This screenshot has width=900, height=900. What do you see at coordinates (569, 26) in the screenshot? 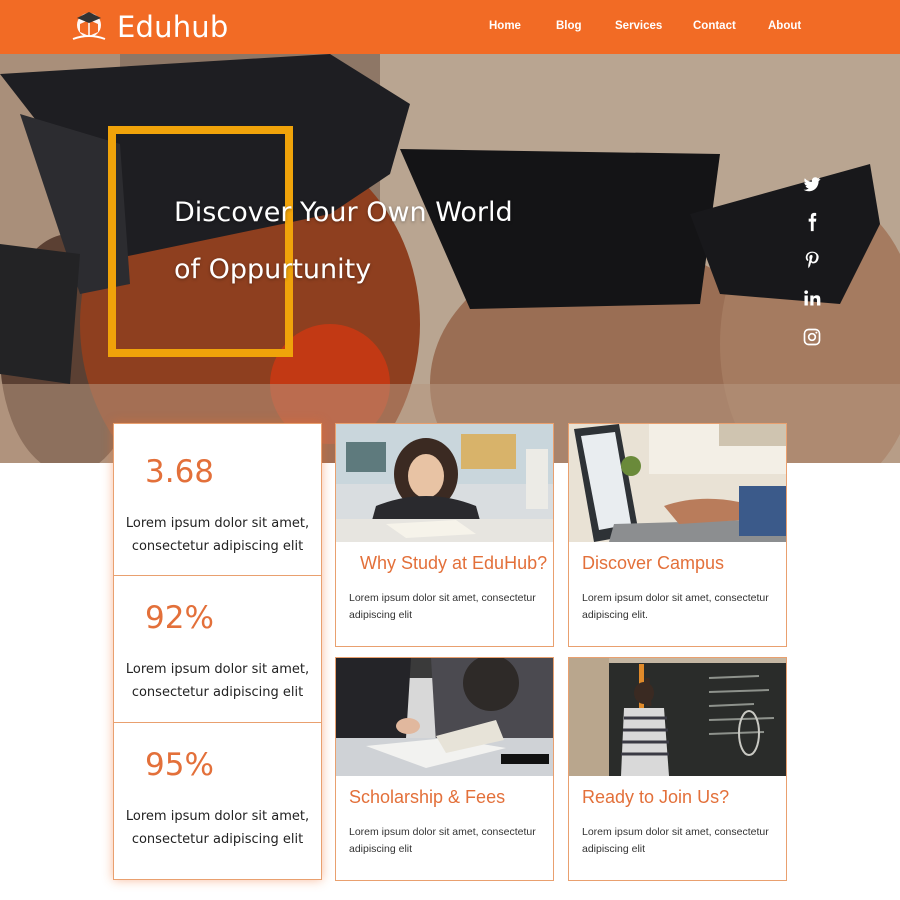
I see `nav-blog: Blog` at bounding box center [569, 26].